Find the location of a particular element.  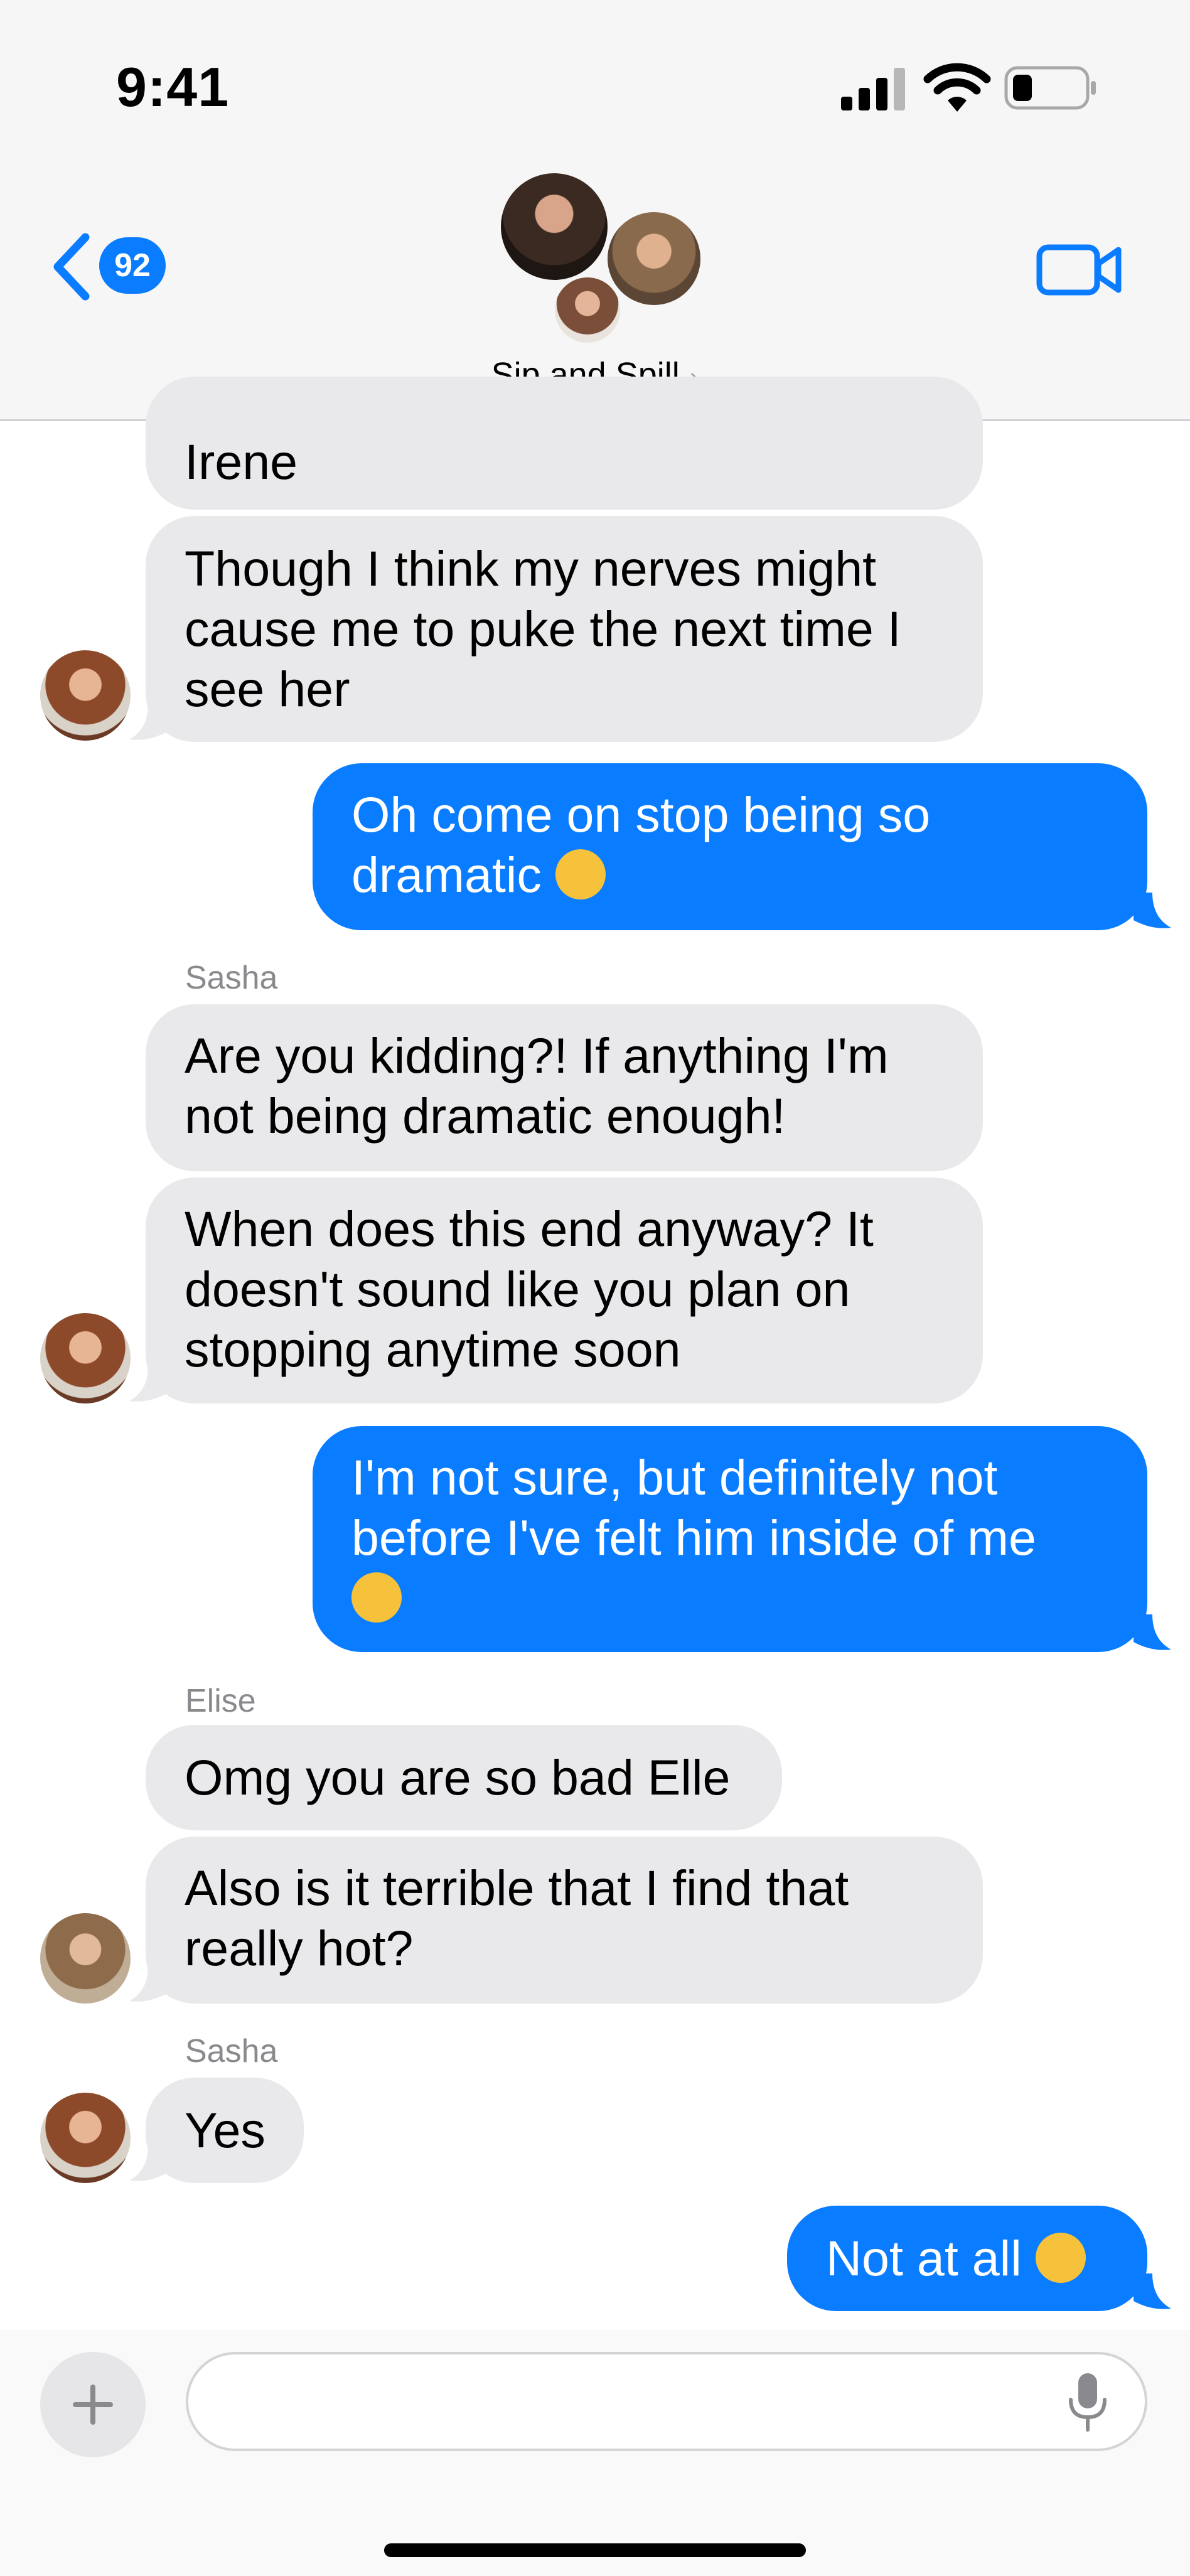

microphone-icon is located at coordinates (1088, 2403).